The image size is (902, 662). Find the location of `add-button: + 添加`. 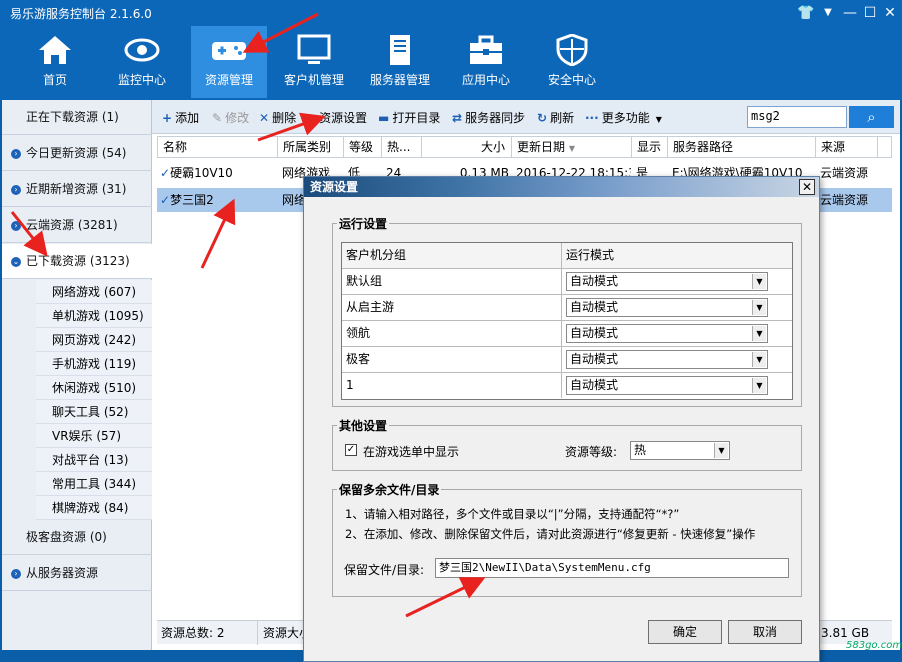

add-button: + 添加 is located at coordinates (180, 117).